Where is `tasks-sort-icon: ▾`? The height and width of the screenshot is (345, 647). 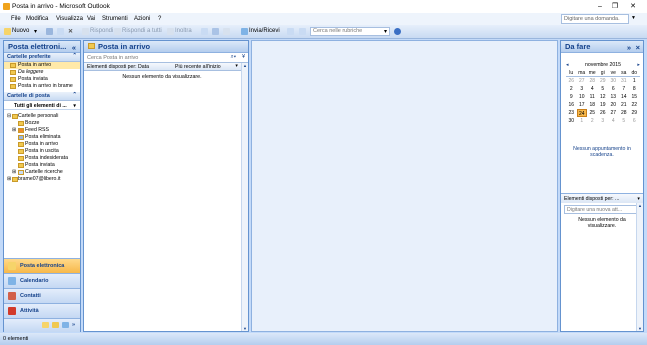 tasks-sort-icon: ▾ is located at coordinates (638, 199).